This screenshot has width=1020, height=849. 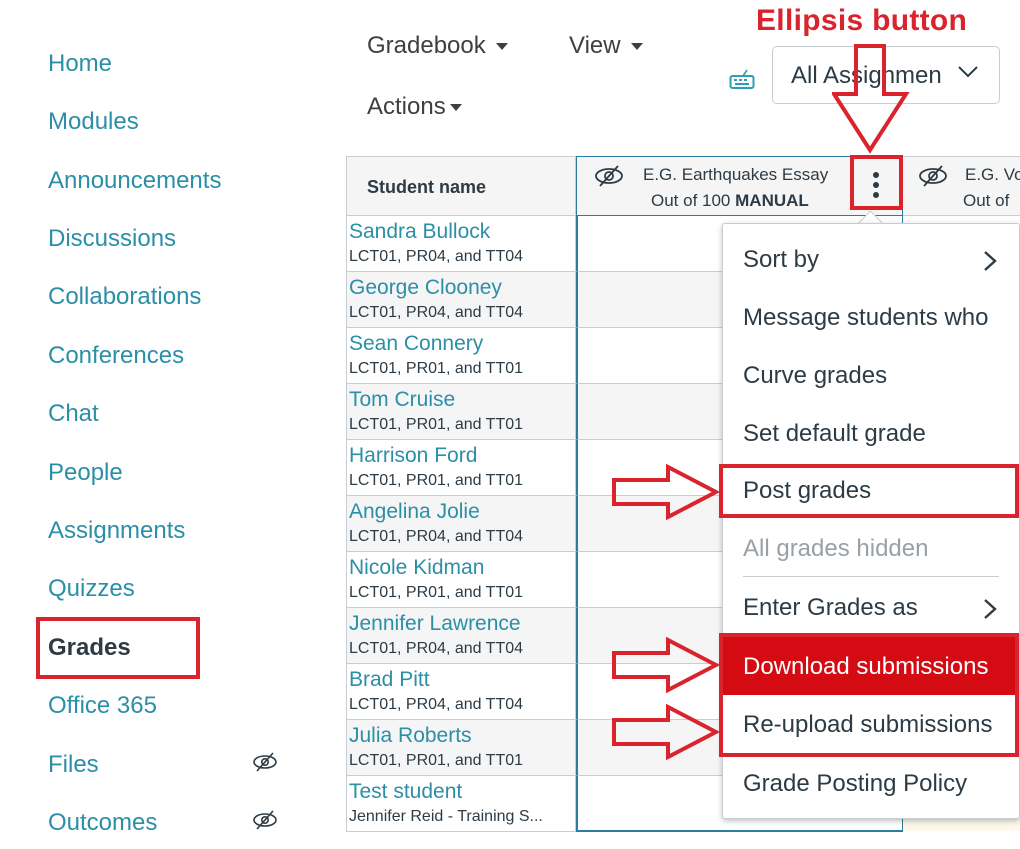 I want to click on student-name-link: Julia Roberts, so click(x=410, y=736).